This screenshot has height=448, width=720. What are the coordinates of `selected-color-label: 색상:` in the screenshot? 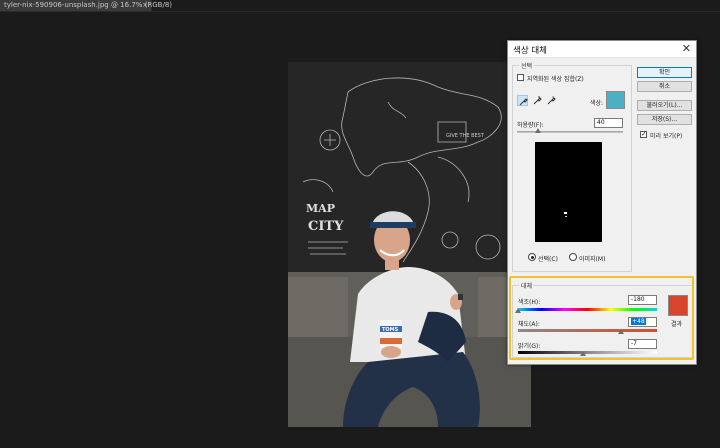 It's located at (597, 103).